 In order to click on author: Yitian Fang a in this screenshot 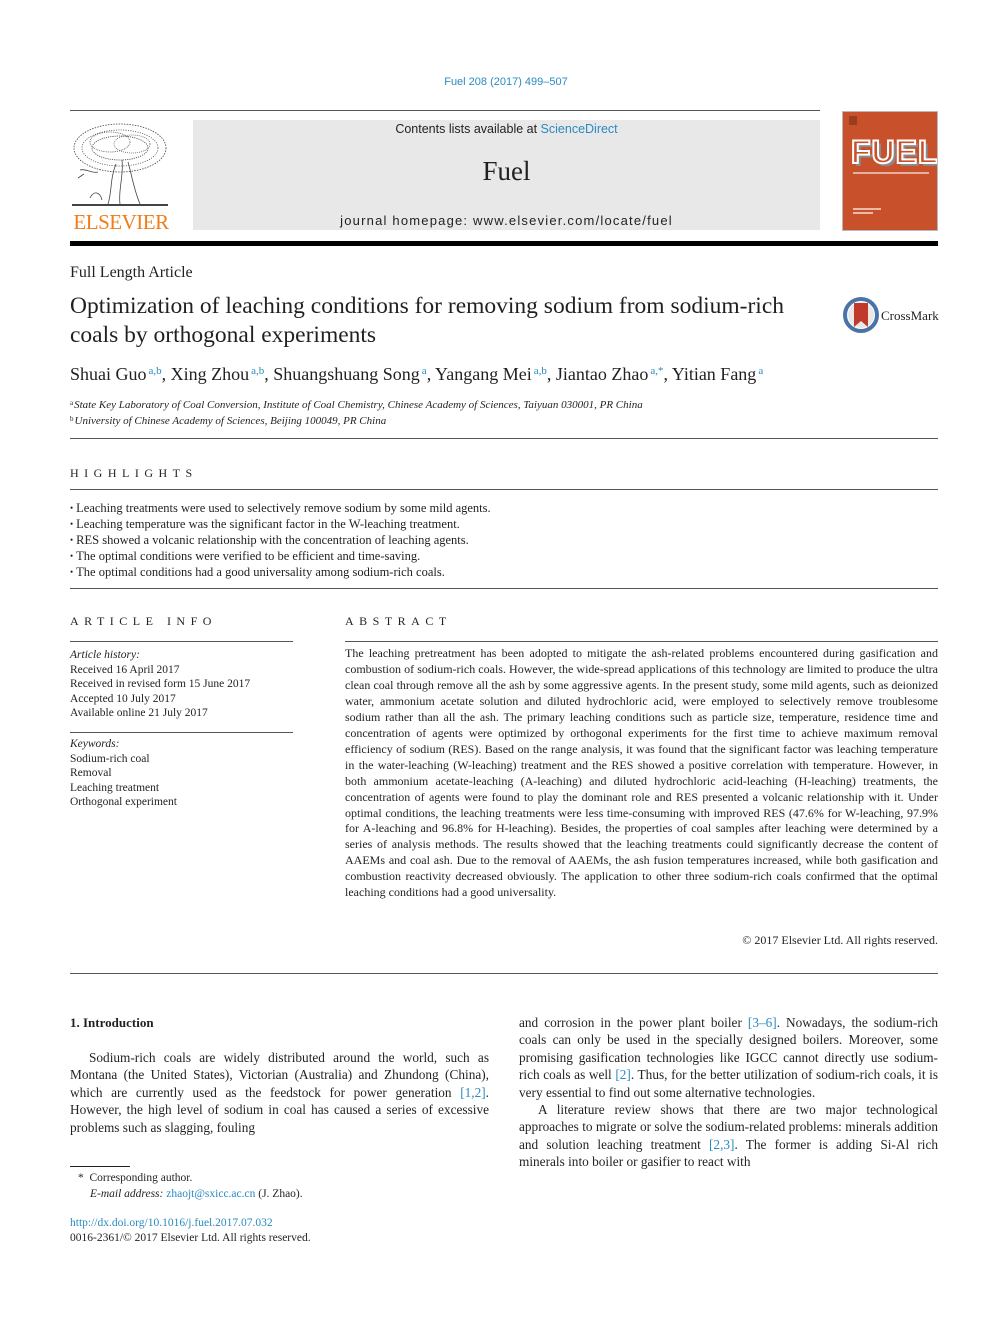, I will do `click(717, 374)`.